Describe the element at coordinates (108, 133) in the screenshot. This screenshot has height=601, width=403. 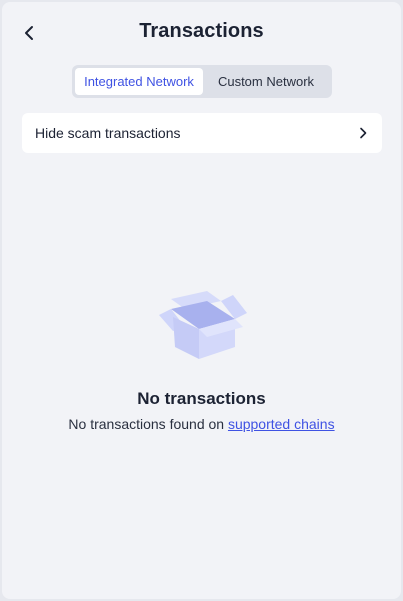
I see `hide-scam-transactions-label: Hide scam transactions` at that location.